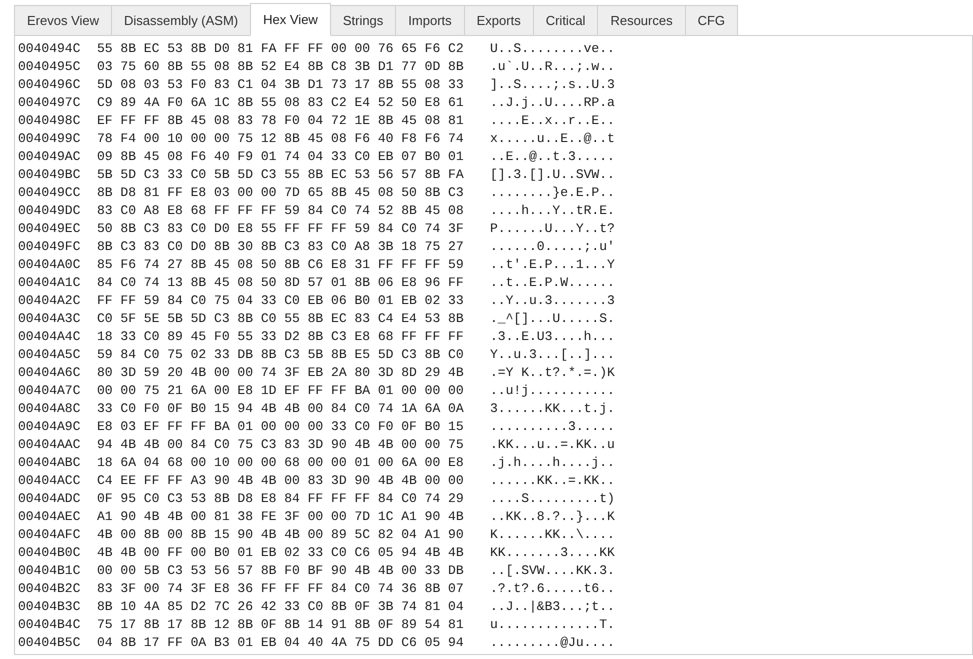 Image resolution: width=973 pixels, height=659 pixels. What do you see at coordinates (50, 337) in the screenshot?
I see `address: 00404A4C` at bounding box center [50, 337].